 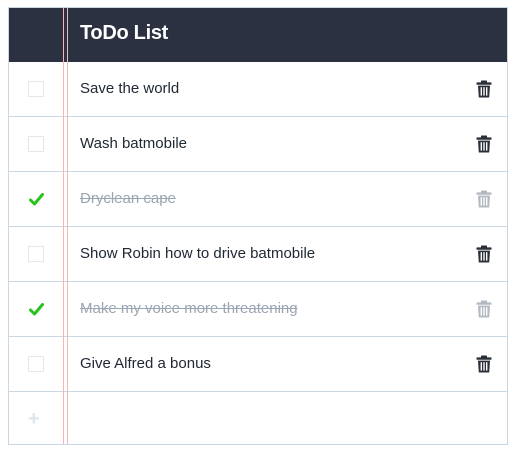 What do you see at coordinates (198, 253) in the screenshot?
I see `task-label: Show Robin how to drive batmobile` at bounding box center [198, 253].